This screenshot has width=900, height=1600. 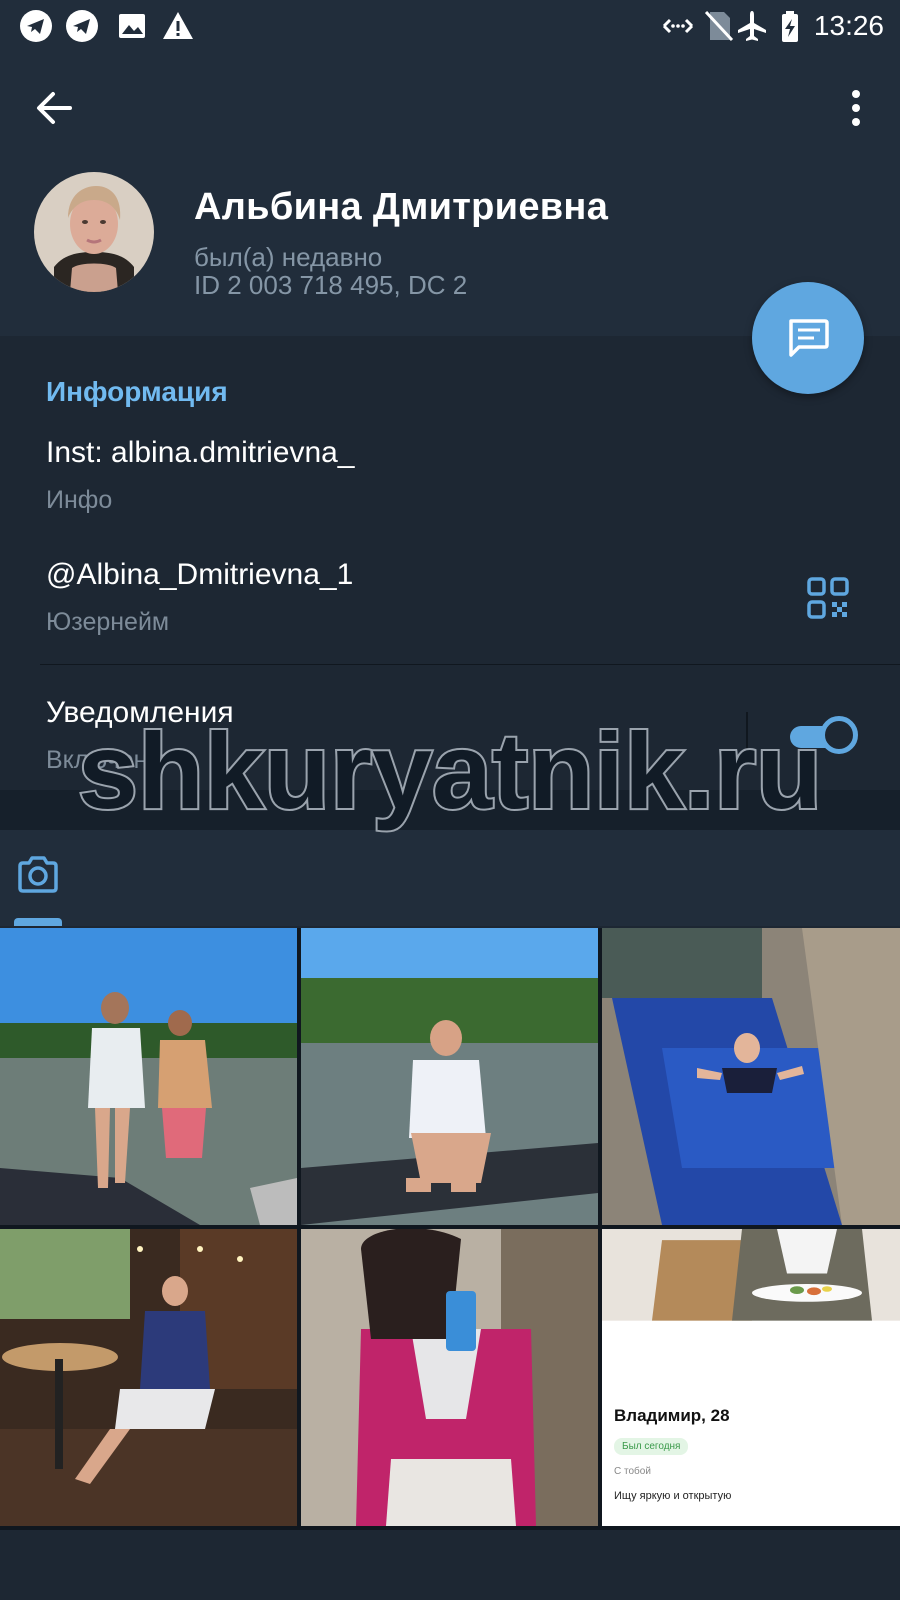 What do you see at coordinates (839, 735) in the screenshot?
I see `toggle-knob` at bounding box center [839, 735].